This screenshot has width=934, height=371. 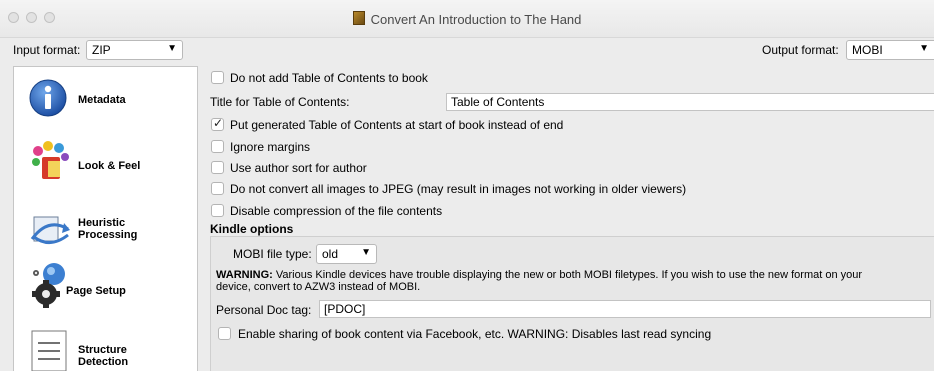 I want to click on toc-title-label: Title for Table of Contents:, so click(x=280, y=102).